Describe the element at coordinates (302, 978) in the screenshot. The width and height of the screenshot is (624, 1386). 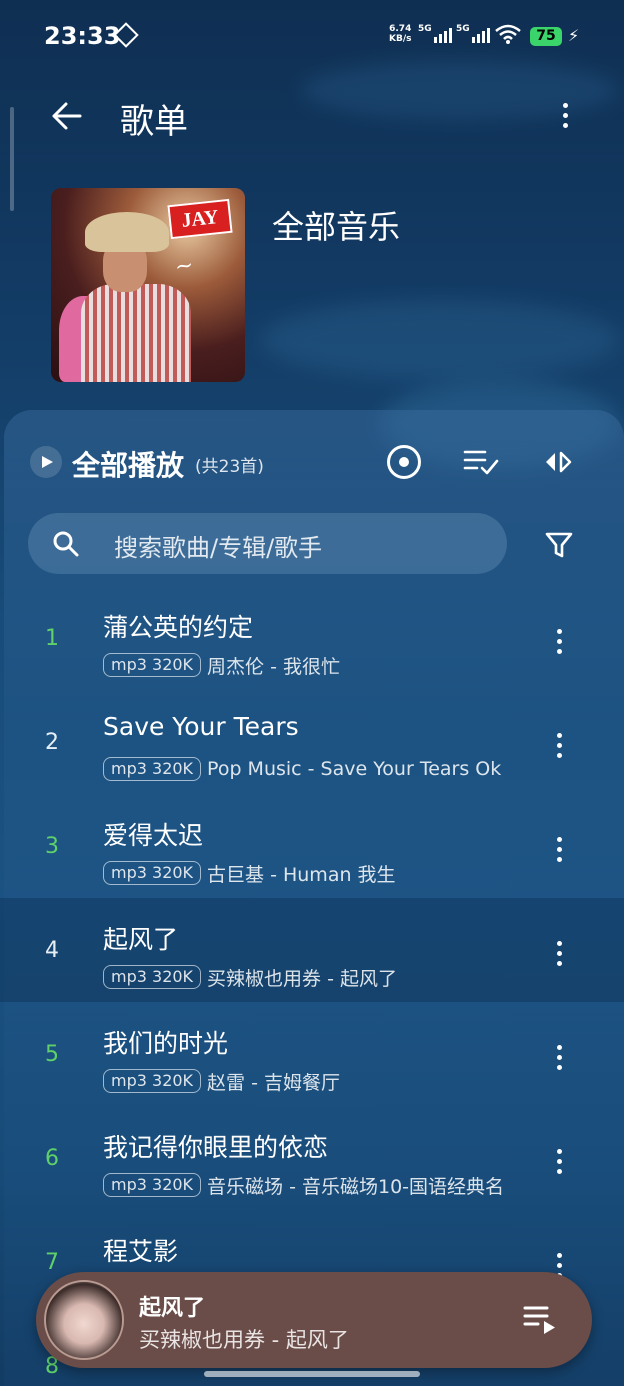
I see `song-meta: 买辣椒也用券 - 起风了` at that location.